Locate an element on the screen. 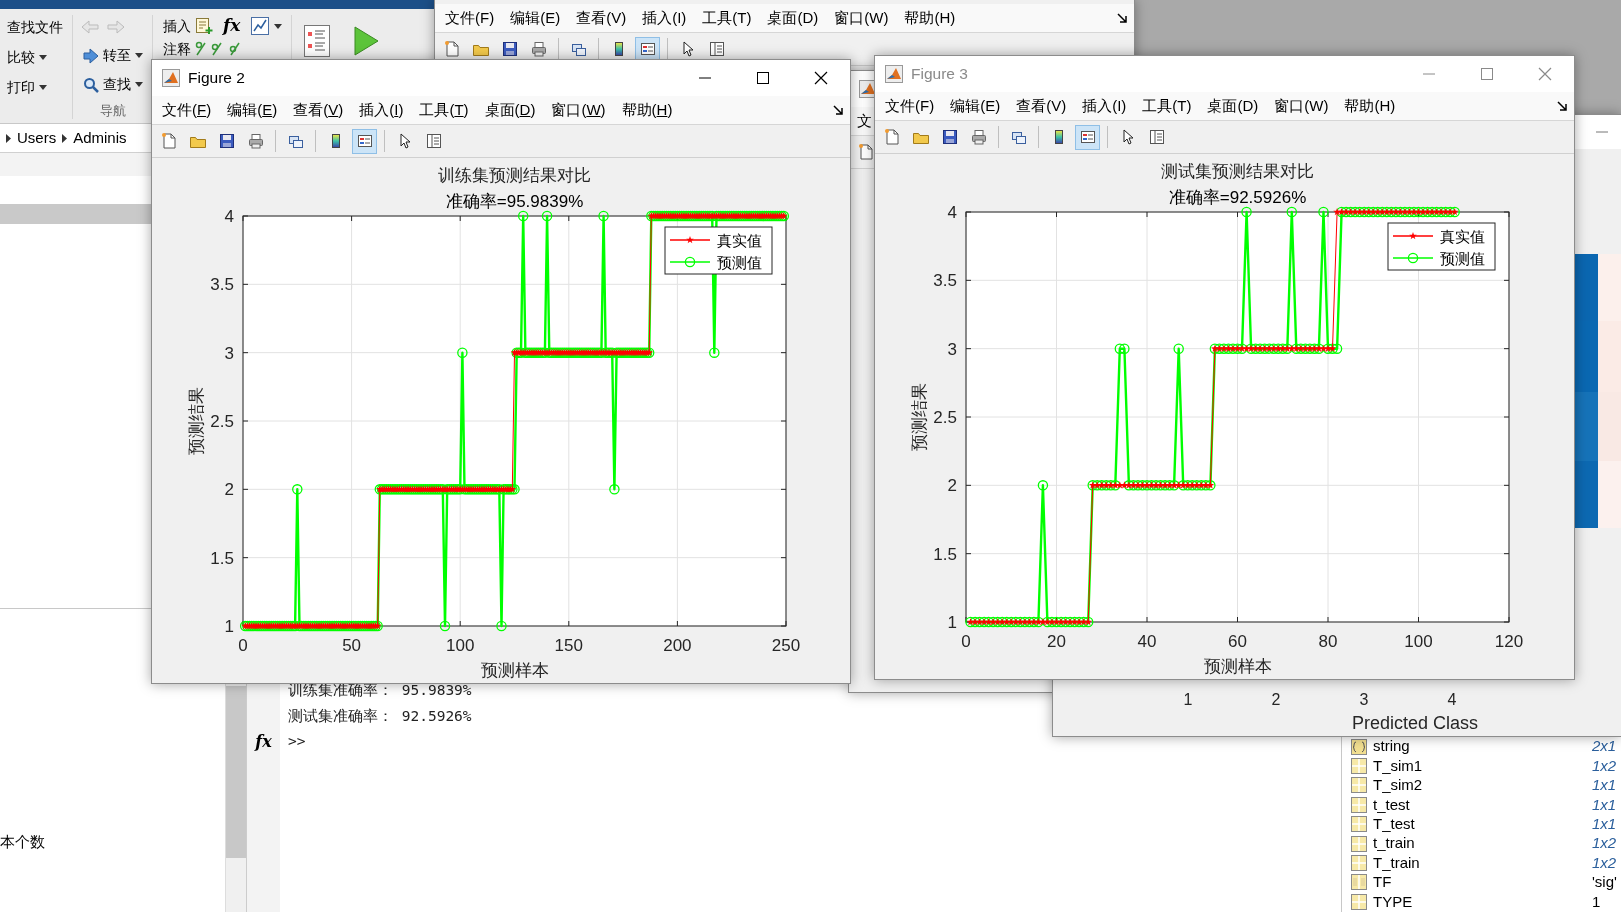 The height and width of the screenshot is (912, 1621). window-title: Figure 2 is located at coordinates (216, 78).